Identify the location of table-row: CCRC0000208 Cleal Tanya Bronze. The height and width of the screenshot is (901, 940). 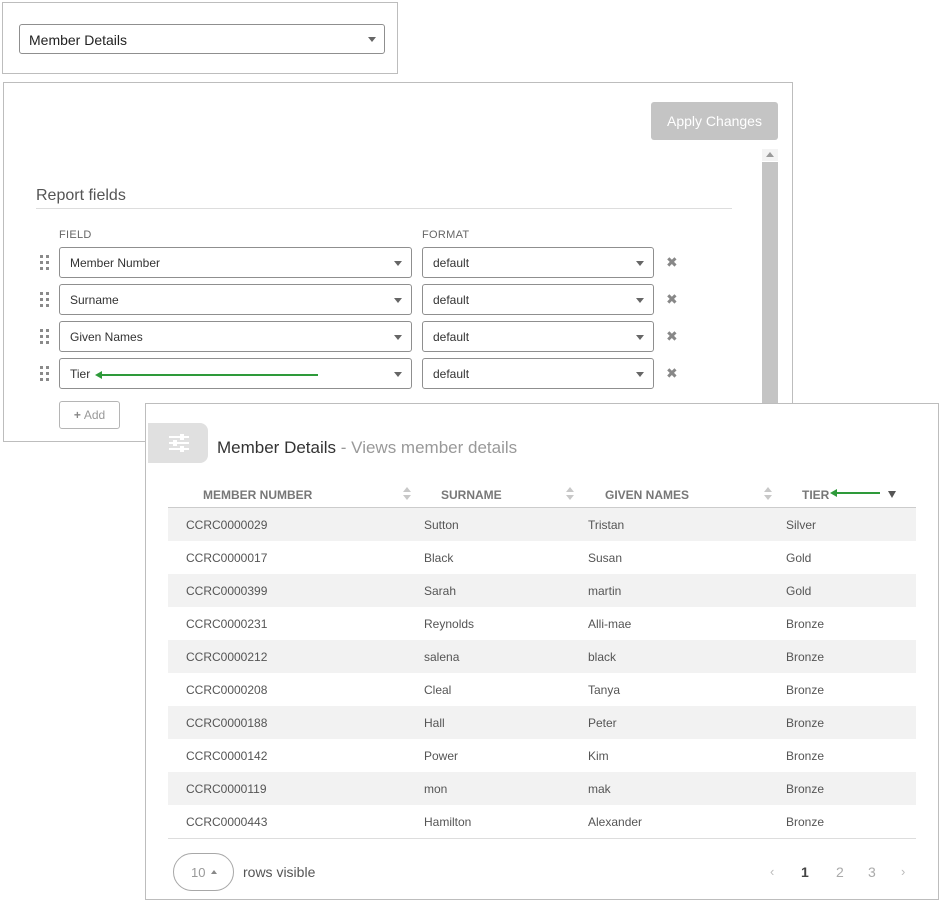
(542, 689).